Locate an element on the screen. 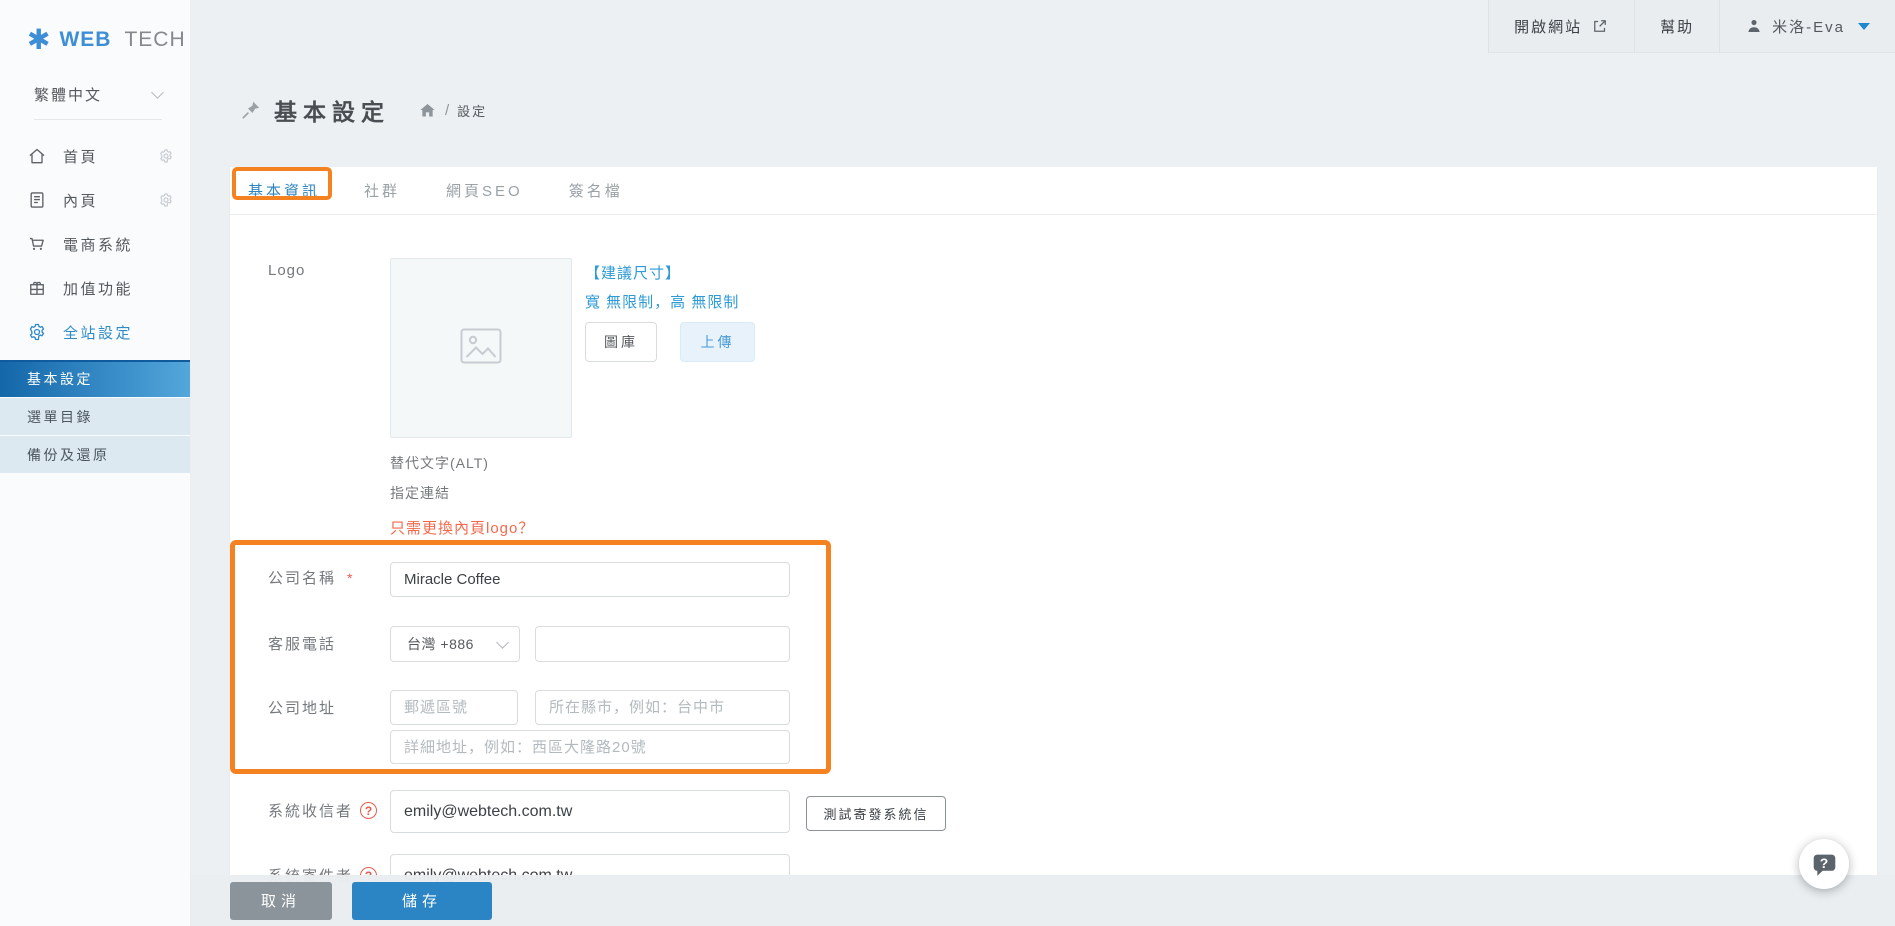 This screenshot has width=1895, height=926. phone-number-input is located at coordinates (662, 644).